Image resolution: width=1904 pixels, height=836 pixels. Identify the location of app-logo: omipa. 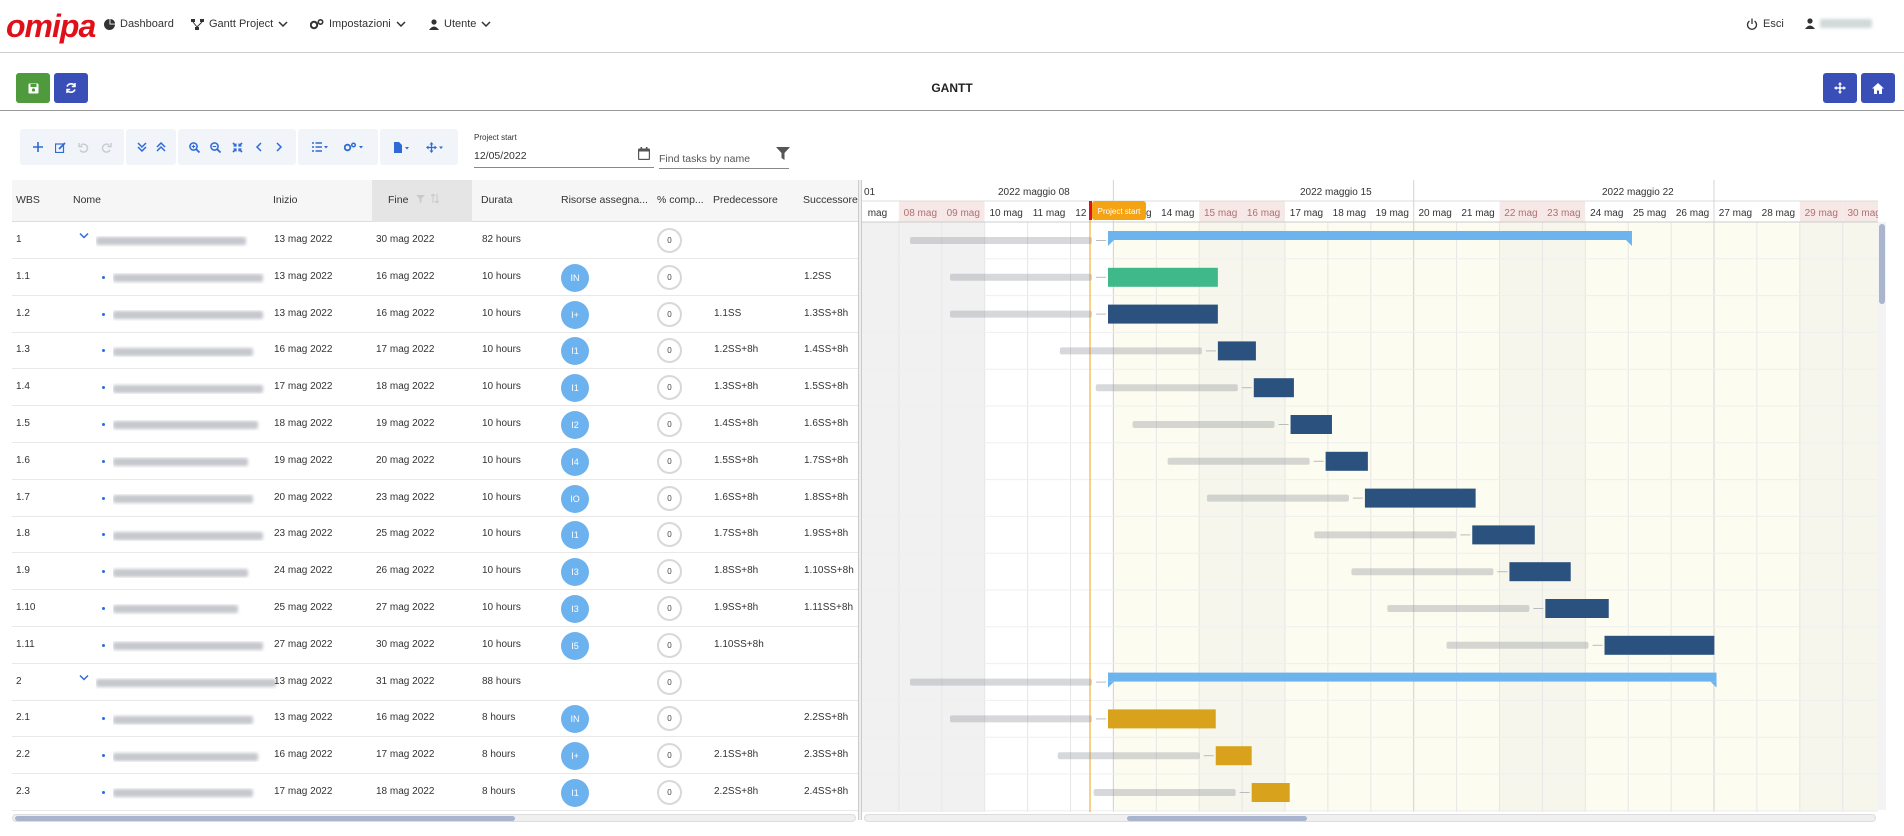
(51, 26).